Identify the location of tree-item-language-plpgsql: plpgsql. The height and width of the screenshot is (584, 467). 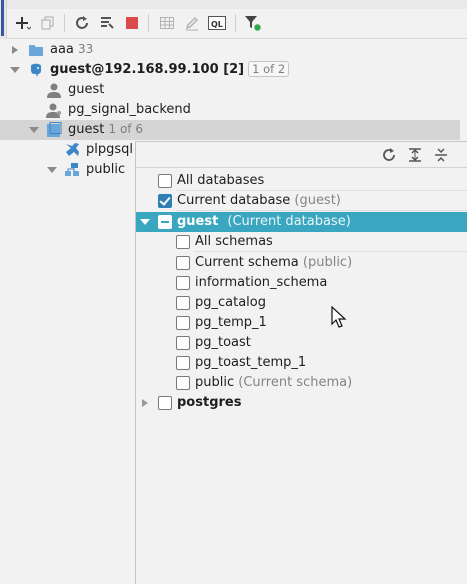
(67, 150).